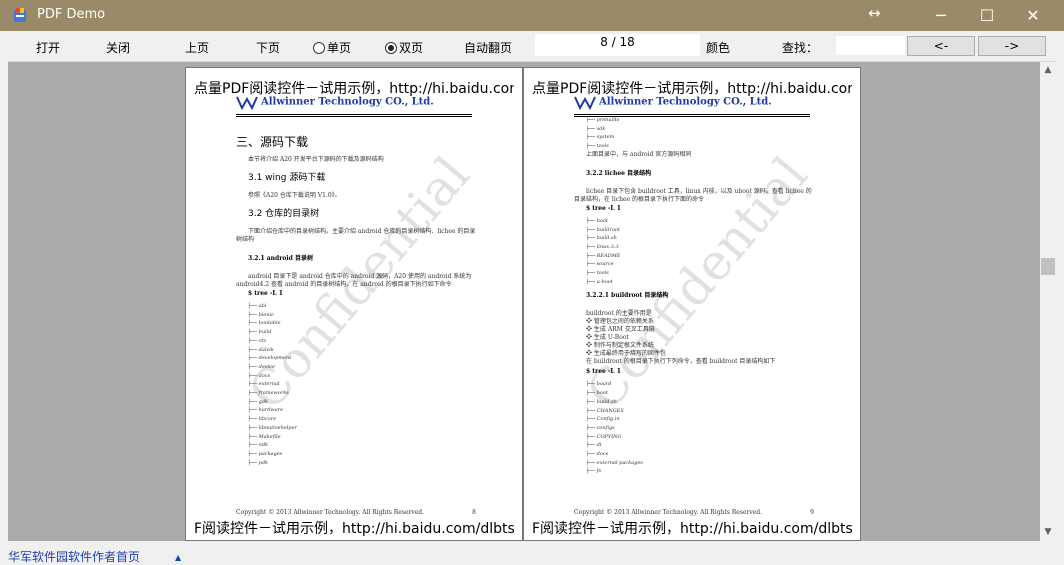  What do you see at coordinates (603, 419) in the screenshot?
I see `tree-item: ├── Config.in` at bounding box center [603, 419].